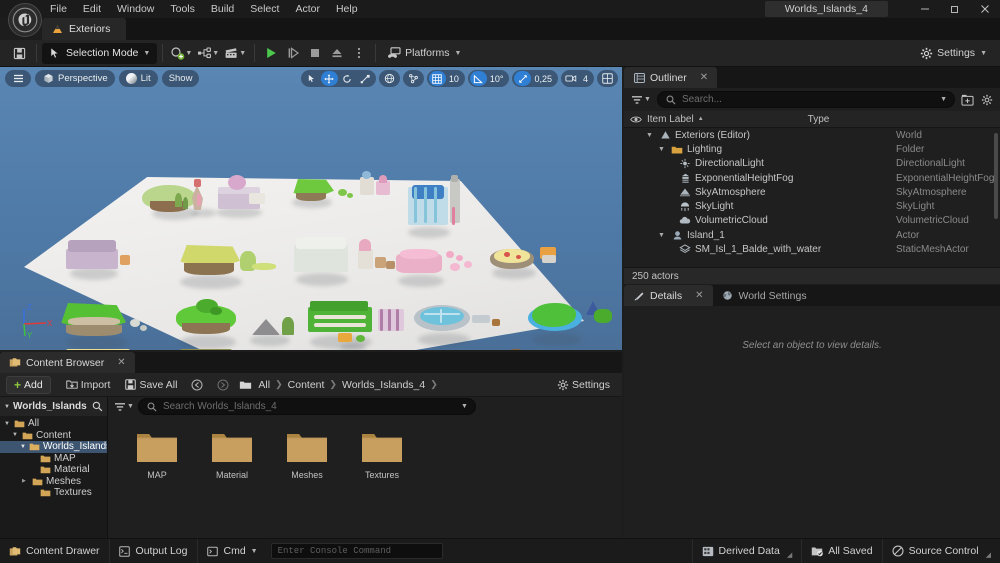  I want to click on viewport-layout-button, so click(607, 78).